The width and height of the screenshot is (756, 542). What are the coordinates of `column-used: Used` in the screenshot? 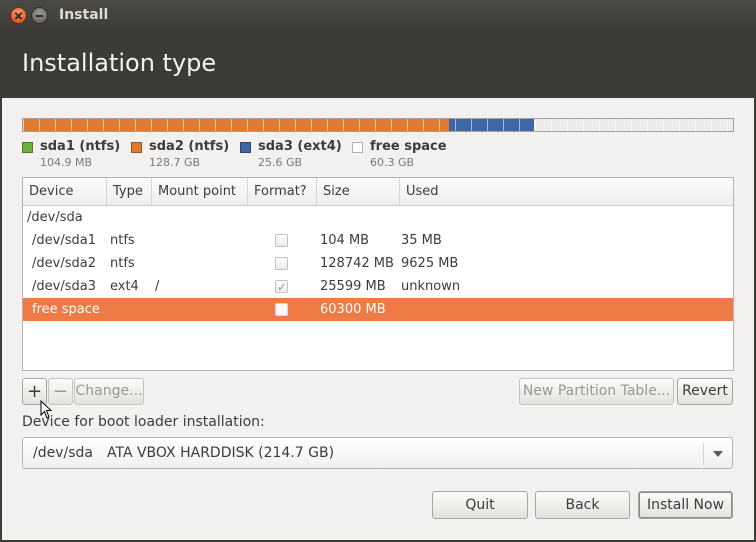 It's located at (566, 191).